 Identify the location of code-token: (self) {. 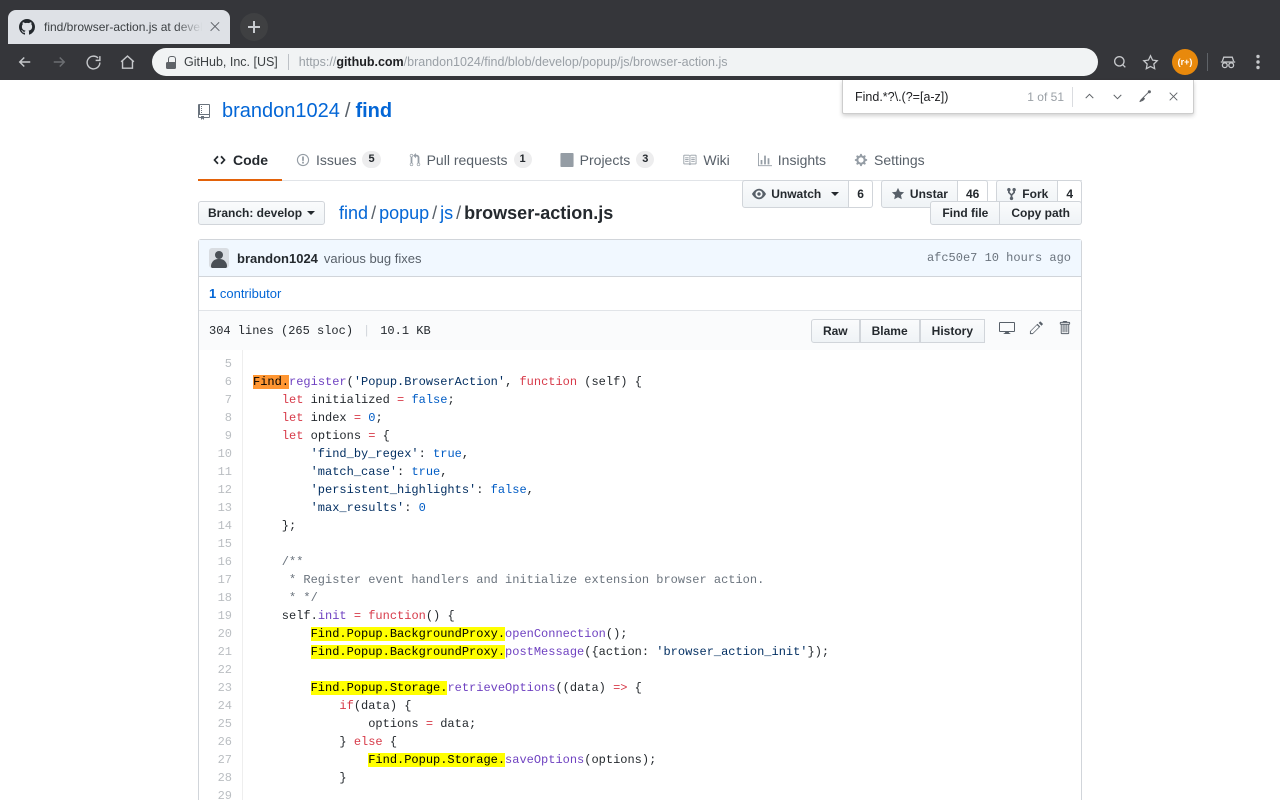
(609, 382).